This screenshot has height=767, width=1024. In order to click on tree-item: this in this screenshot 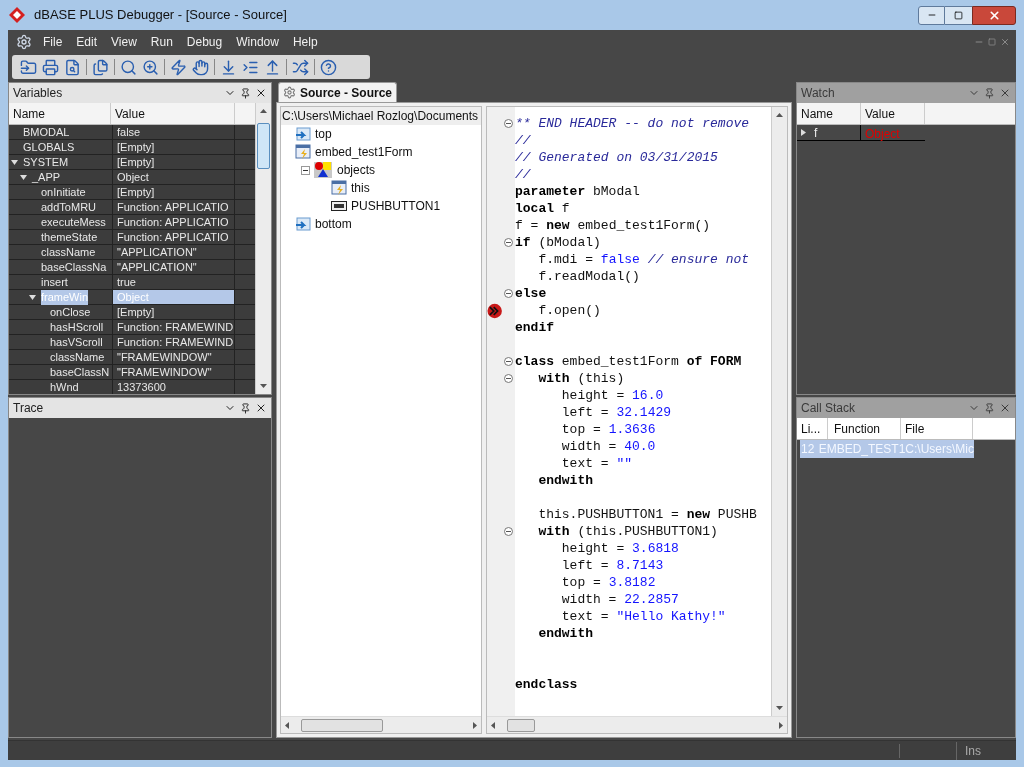, I will do `click(360, 188)`.